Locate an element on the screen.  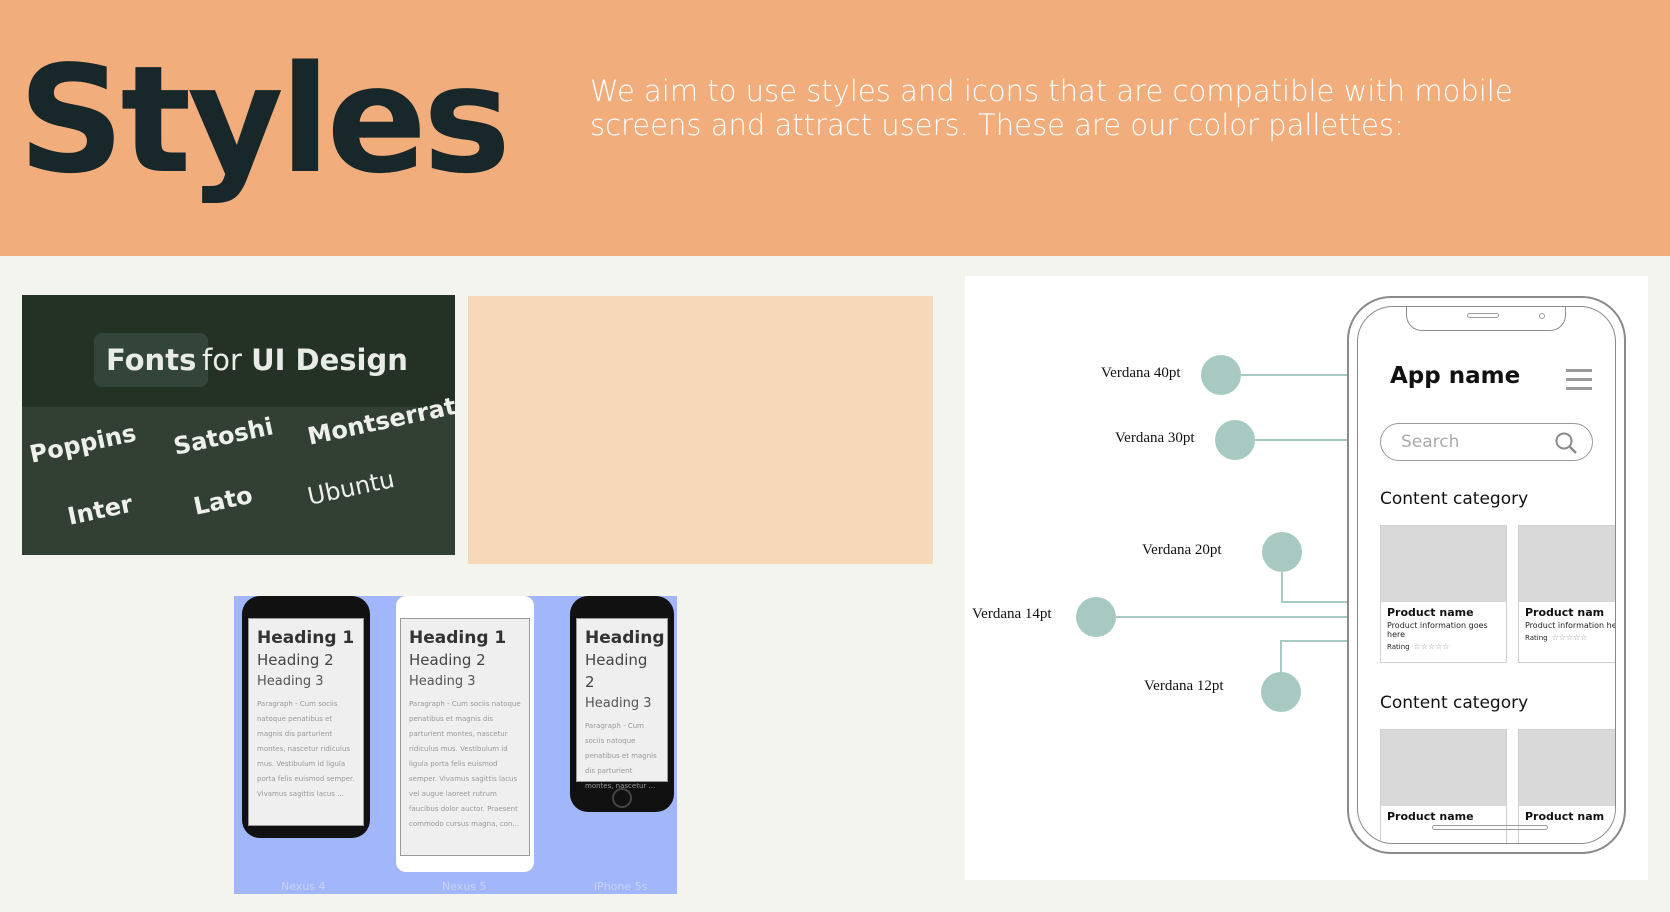
speaker-icon is located at coordinates (1483, 315).